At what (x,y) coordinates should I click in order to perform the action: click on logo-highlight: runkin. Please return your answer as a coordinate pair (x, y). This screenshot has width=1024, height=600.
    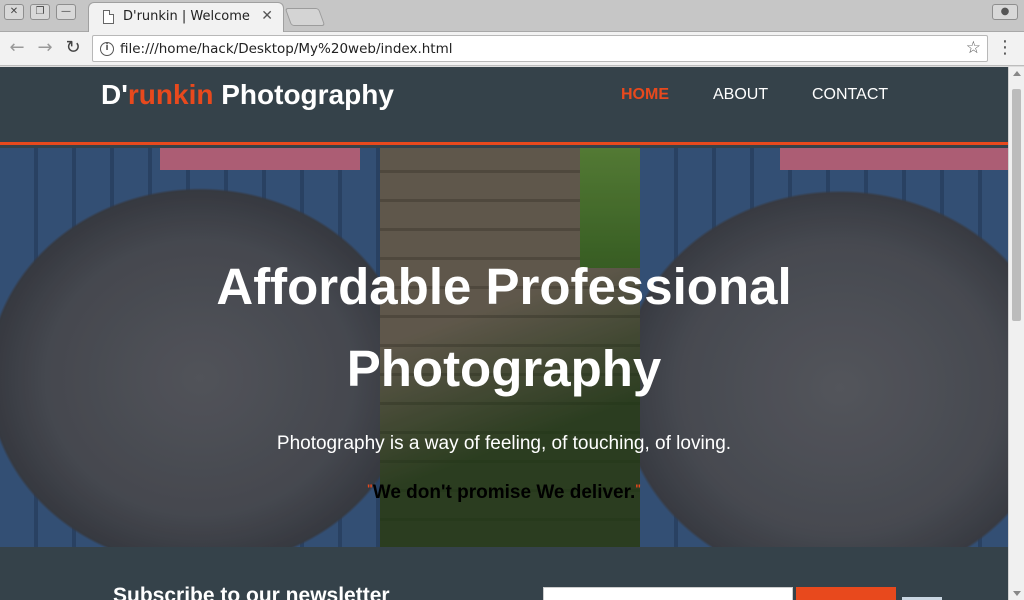
    Looking at the image, I should click on (170, 94).